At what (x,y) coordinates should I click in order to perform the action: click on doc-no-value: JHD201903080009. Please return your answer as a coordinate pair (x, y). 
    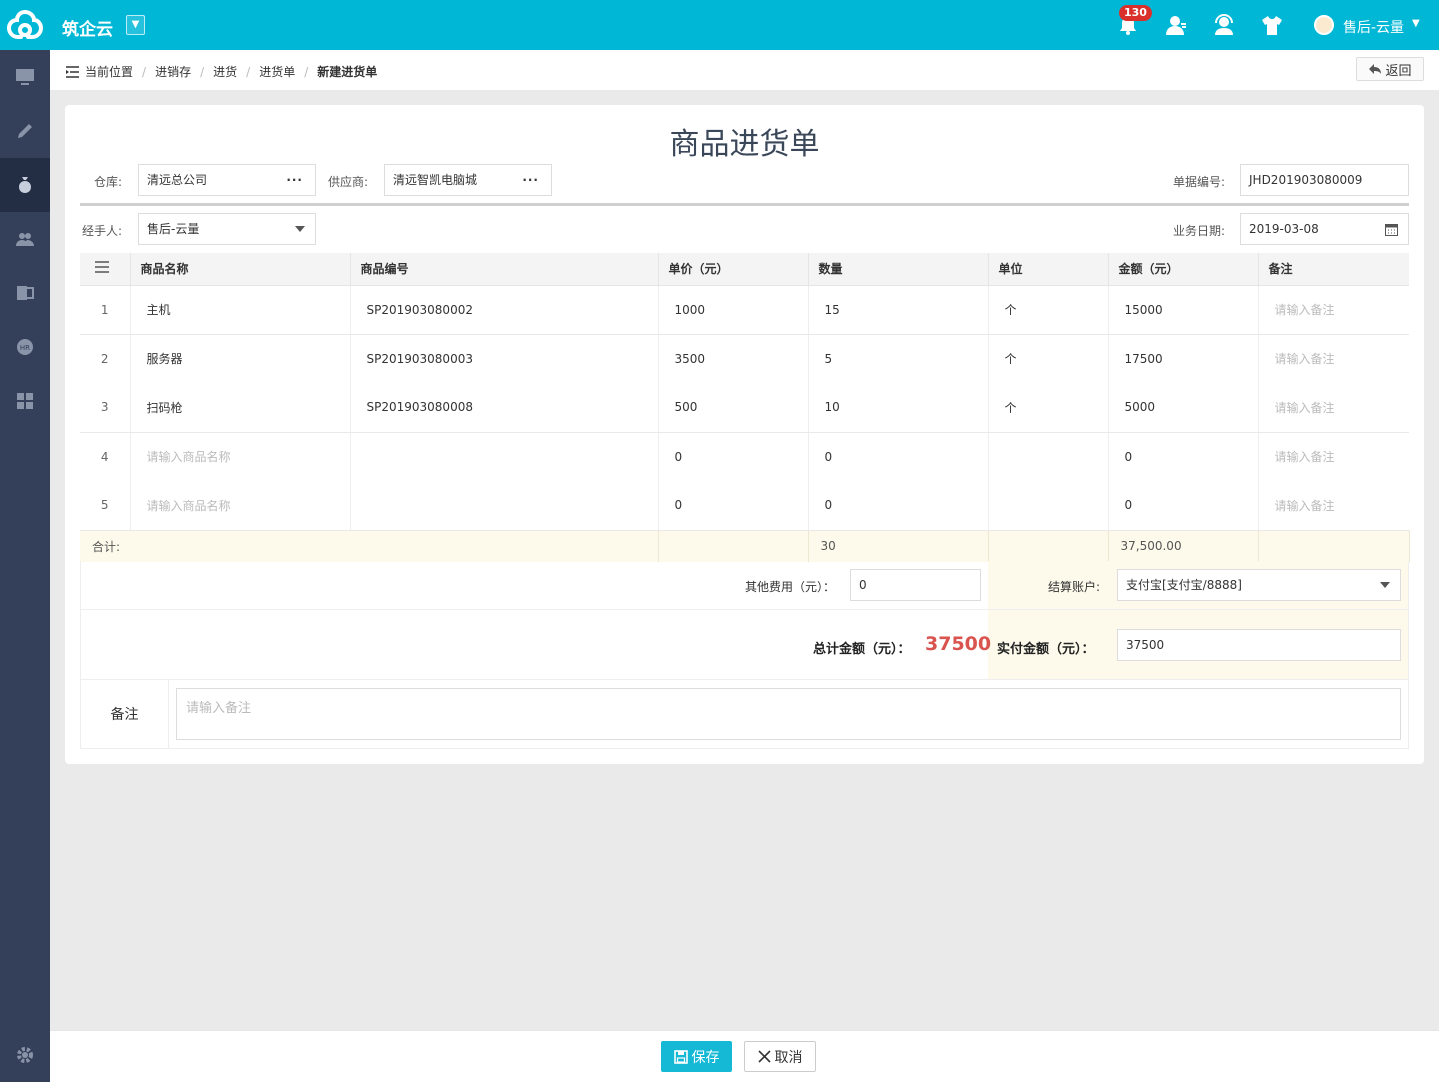
    Looking at the image, I should click on (1306, 180).